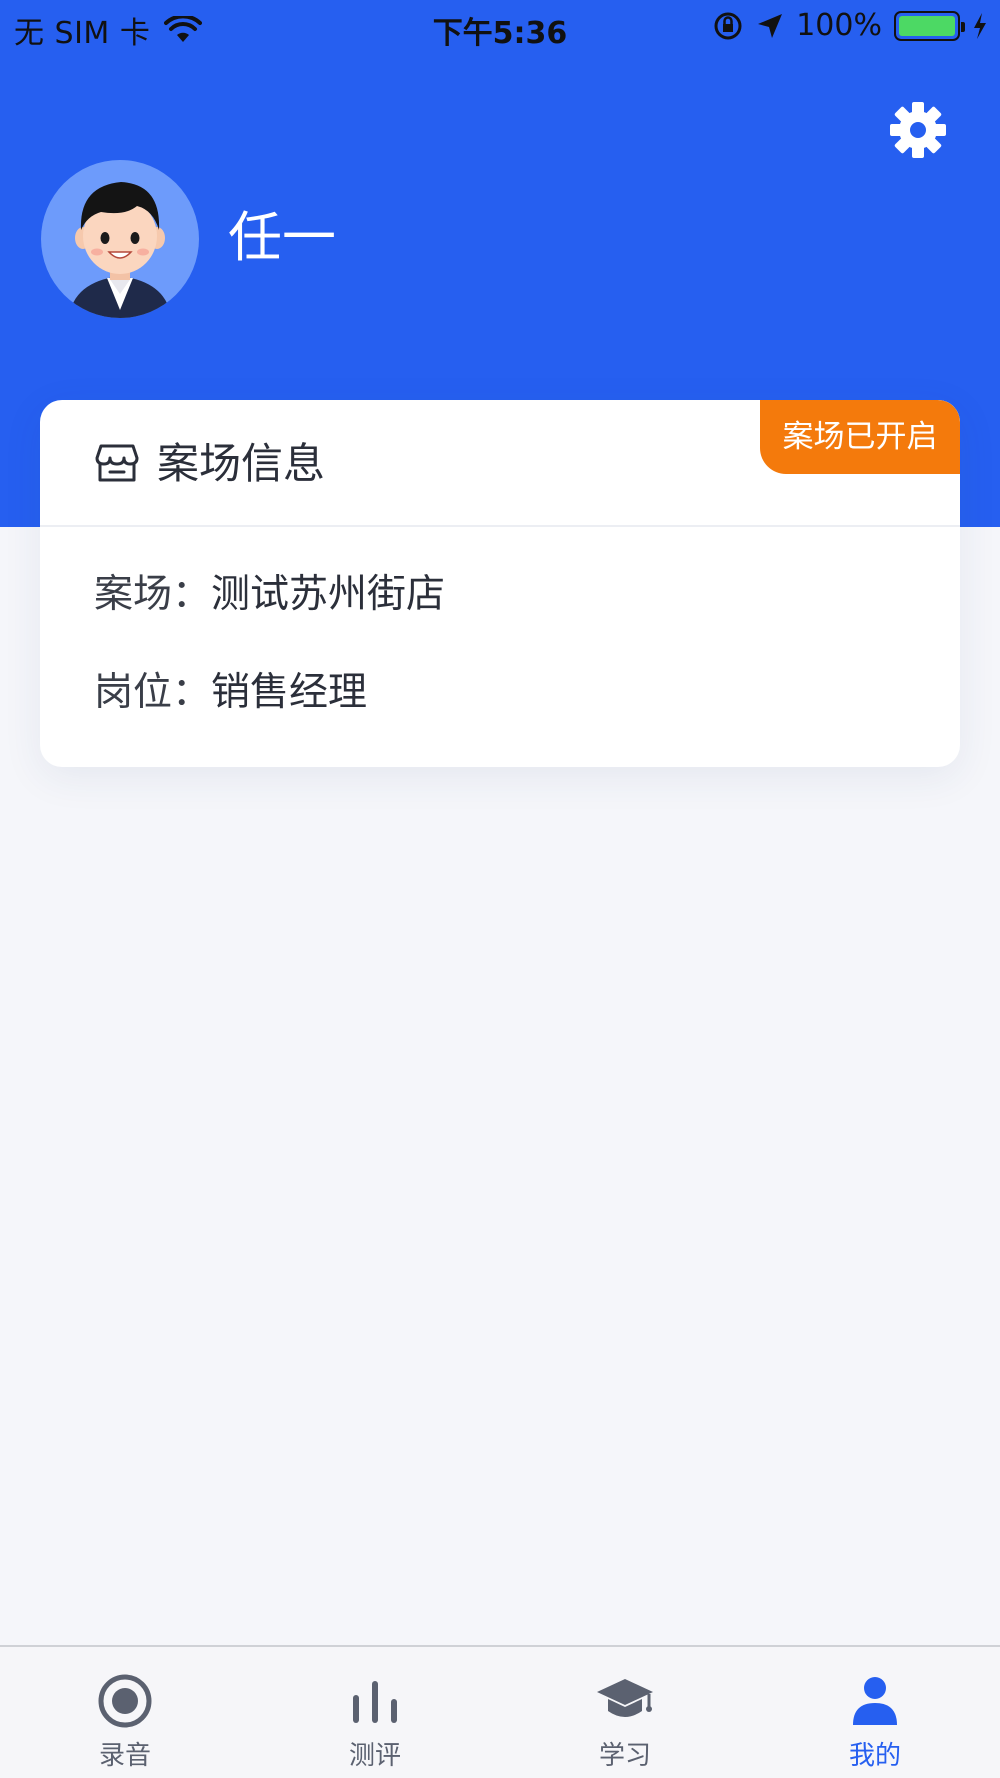 The image size is (1000, 1778). I want to click on charging-bolt-icon, so click(980, 25).